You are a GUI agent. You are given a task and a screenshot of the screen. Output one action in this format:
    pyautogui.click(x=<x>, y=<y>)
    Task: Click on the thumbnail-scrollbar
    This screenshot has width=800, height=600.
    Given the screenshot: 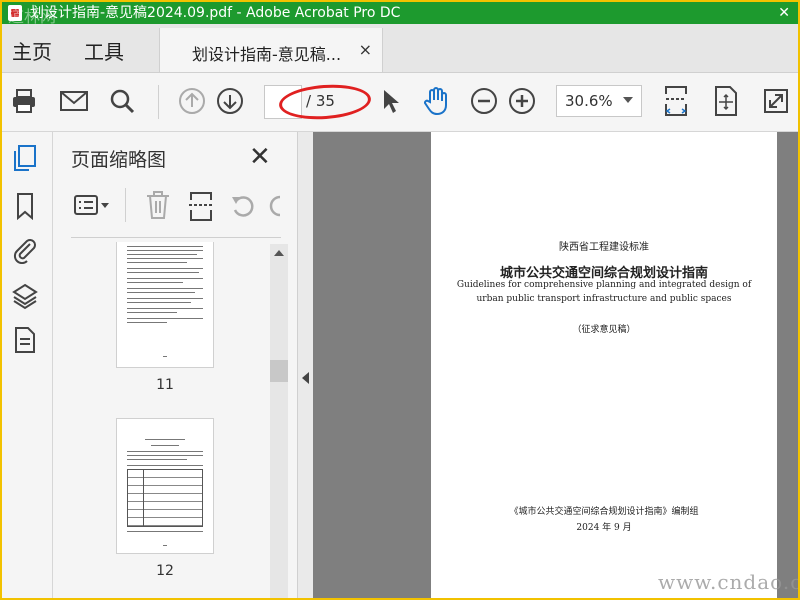 What is the action you would take?
    pyautogui.click(x=279, y=421)
    